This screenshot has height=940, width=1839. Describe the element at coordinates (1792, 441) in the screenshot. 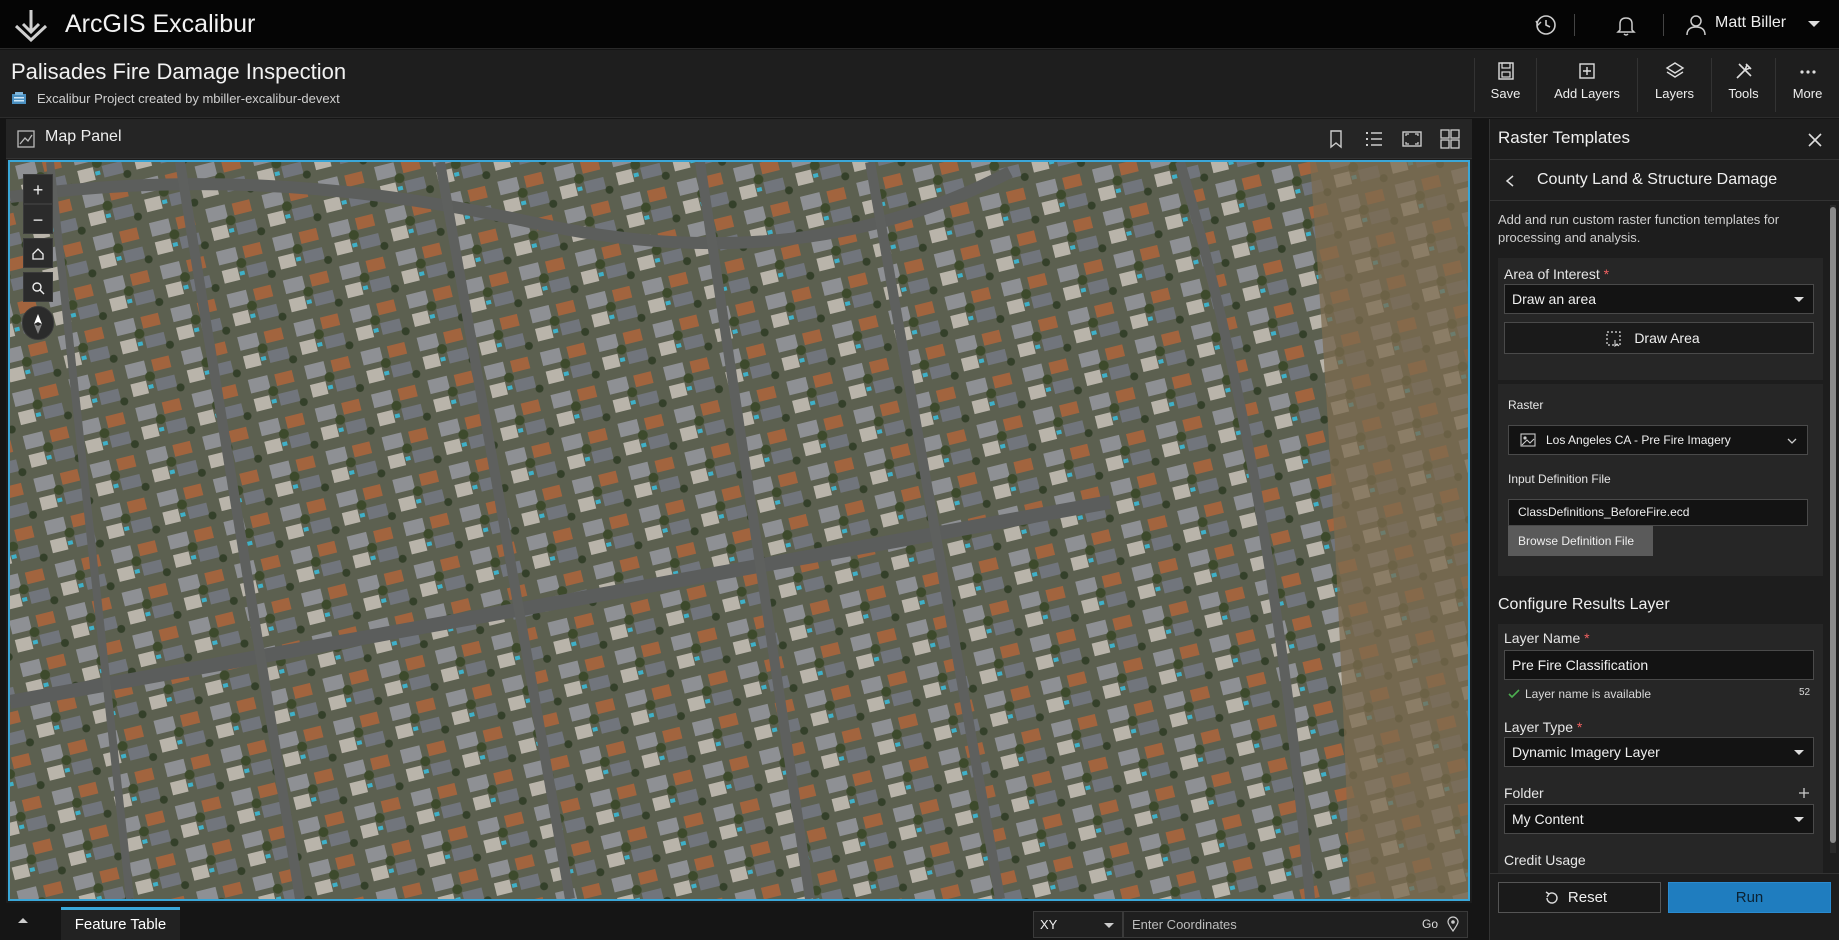

I see `chevron-down-icon` at that location.